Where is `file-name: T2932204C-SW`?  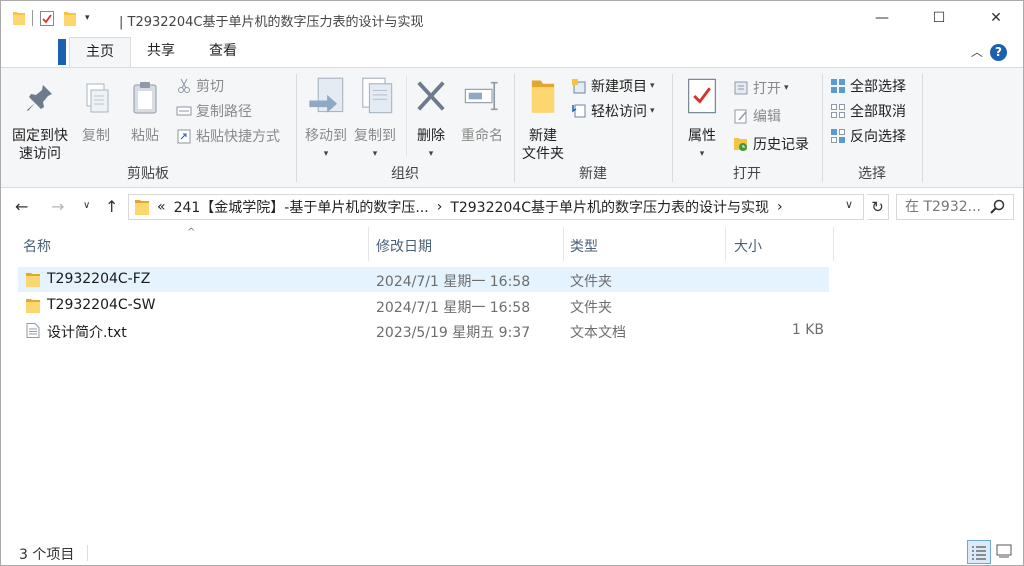 file-name: T2932204C-SW is located at coordinates (101, 305).